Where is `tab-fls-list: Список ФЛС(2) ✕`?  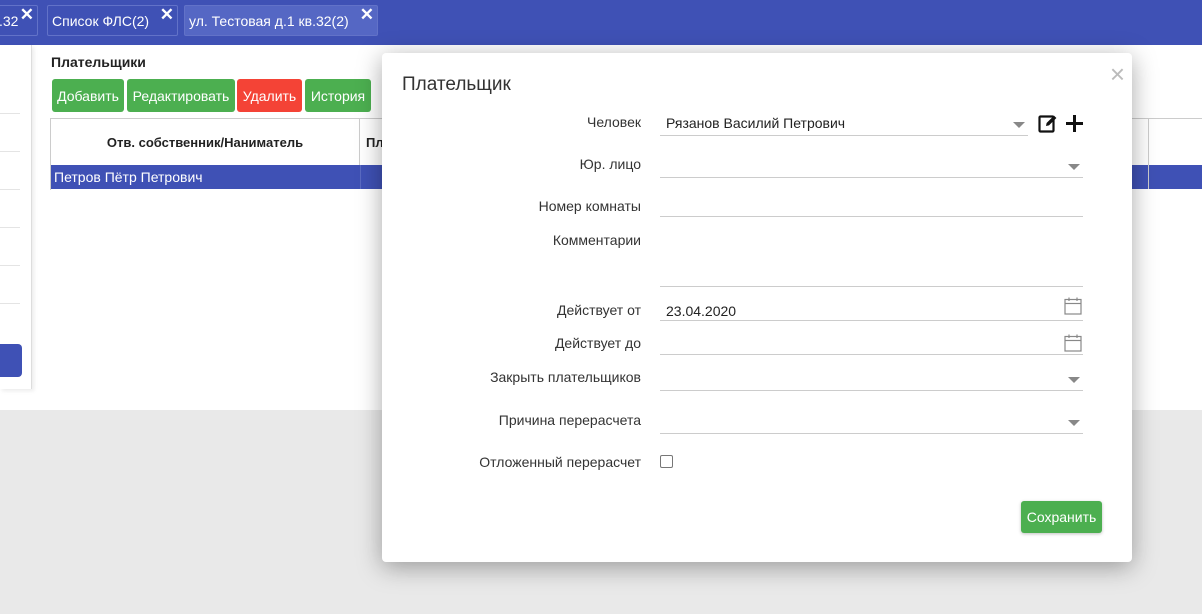 tab-fls-list: Список ФЛС(2) ✕ is located at coordinates (112, 20).